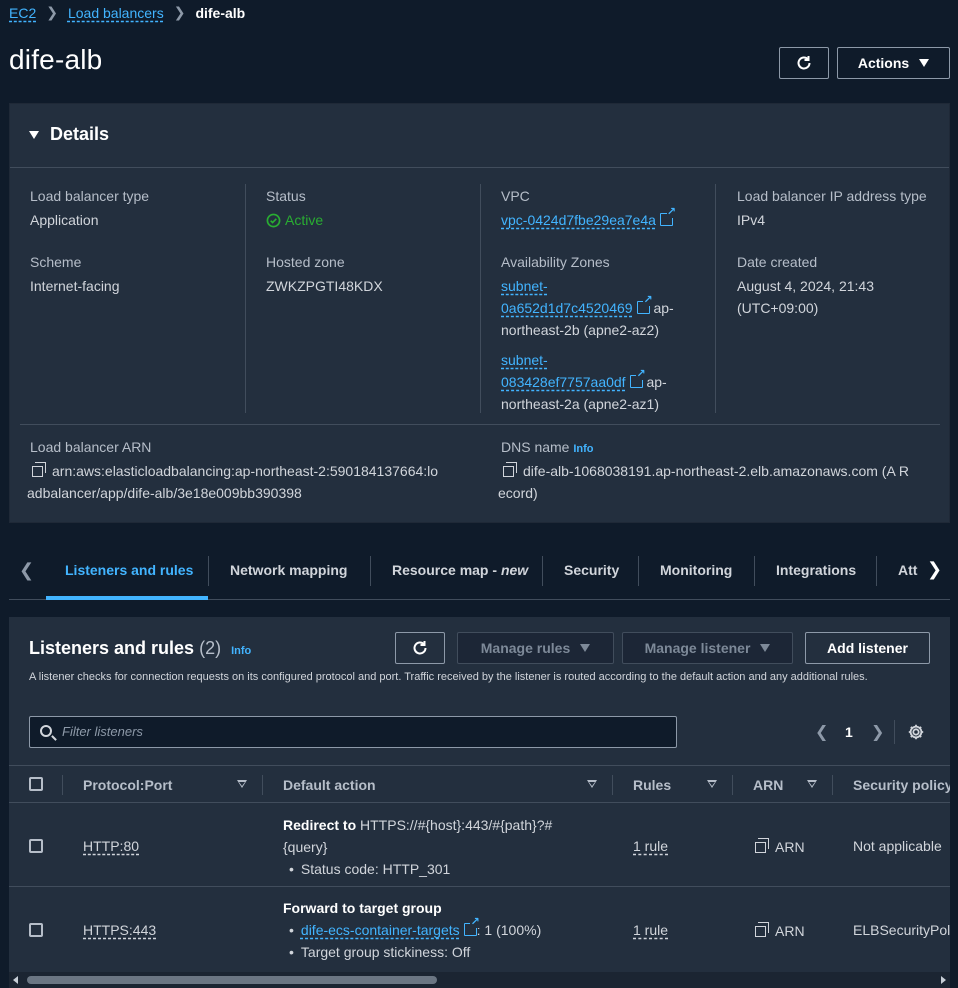 The image size is (958, 988). What do you see at coordinates (821, 732) in the screenshot?
I see `pagination-prev-icon: ❮` at bounding box center [821, 732].